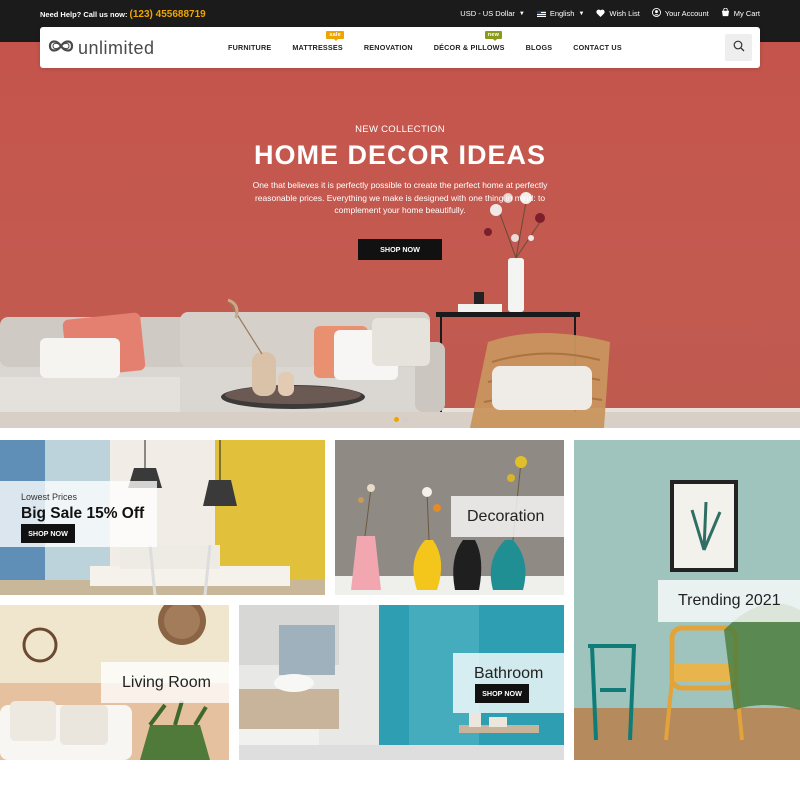  Describe the element at coordinates (686, 13) in the screenshot. I see `account-label: Your Account` at that location.